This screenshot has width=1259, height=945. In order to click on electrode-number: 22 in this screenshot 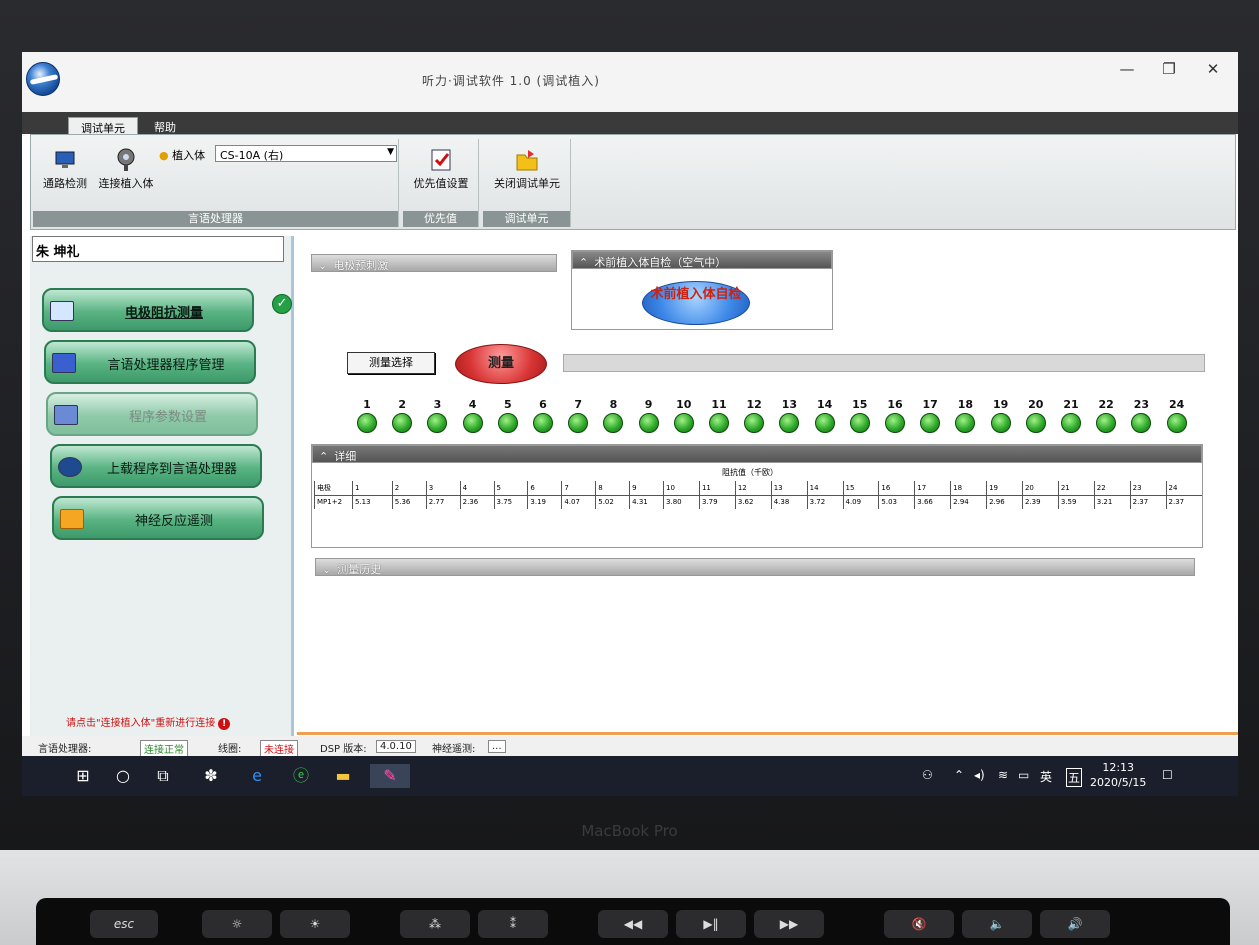, I will do `click(1106, 404)`.